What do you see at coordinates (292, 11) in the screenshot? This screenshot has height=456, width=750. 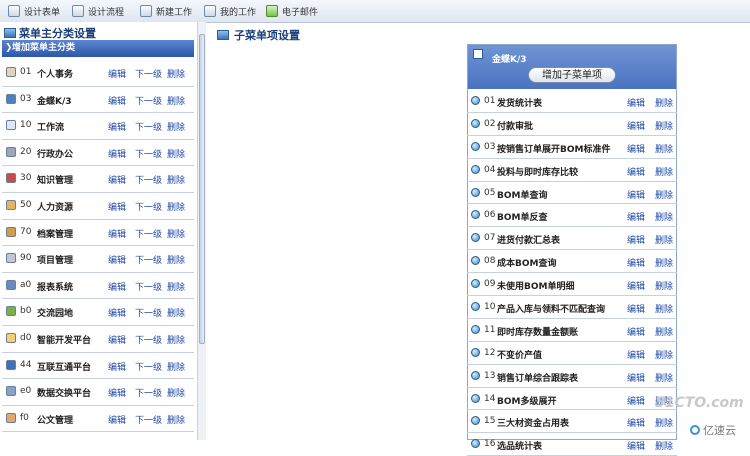 I see `toolbar-email: 电子邮件` at bounding box center [292, 11].